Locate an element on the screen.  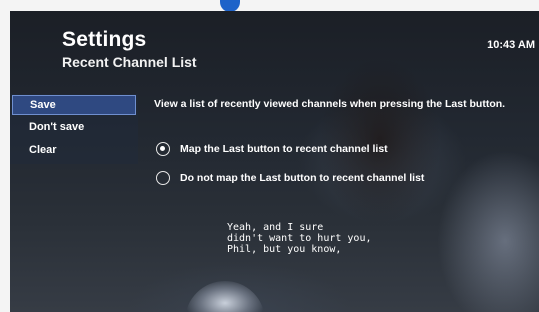
caption-line: Phil, but you know, is located at coordinates (284, 249).